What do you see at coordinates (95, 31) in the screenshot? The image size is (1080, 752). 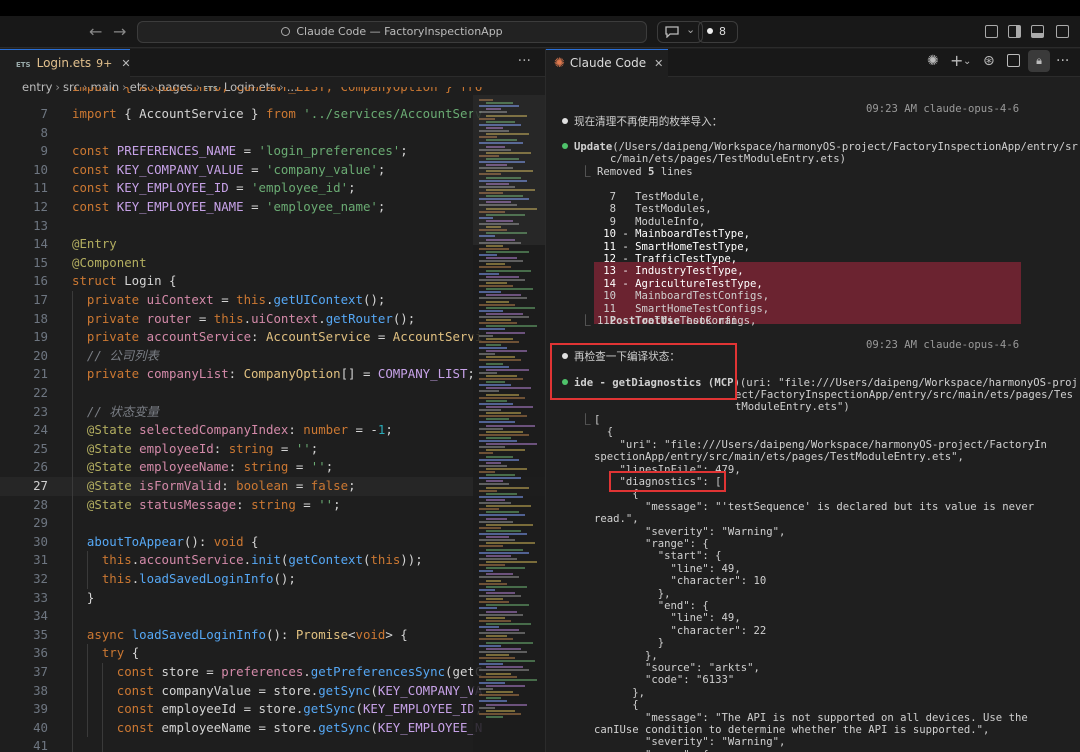 I see `back-arrow-icon: ←` at bounding box center [95, 31].